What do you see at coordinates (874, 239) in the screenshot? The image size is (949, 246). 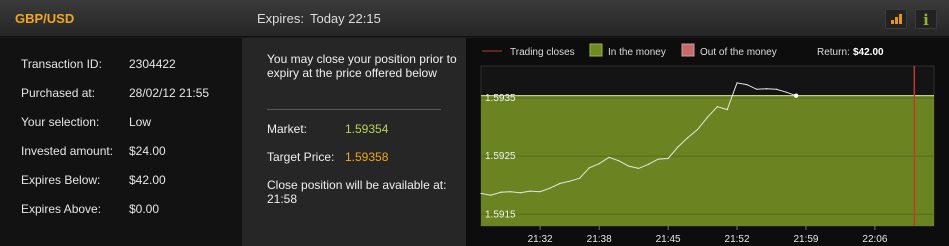 I see `x-tick-label: 22:06` at bounding box center [874, 239].